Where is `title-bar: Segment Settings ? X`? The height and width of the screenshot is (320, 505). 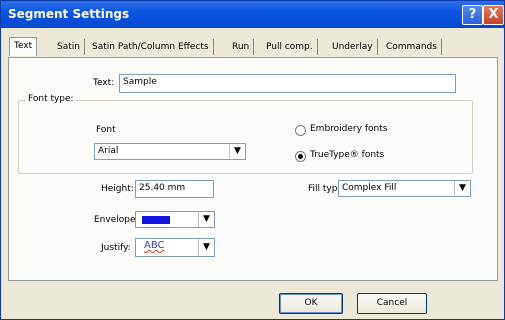
title-bar: Segment Settings ? X is located at coordinates (252, 14).